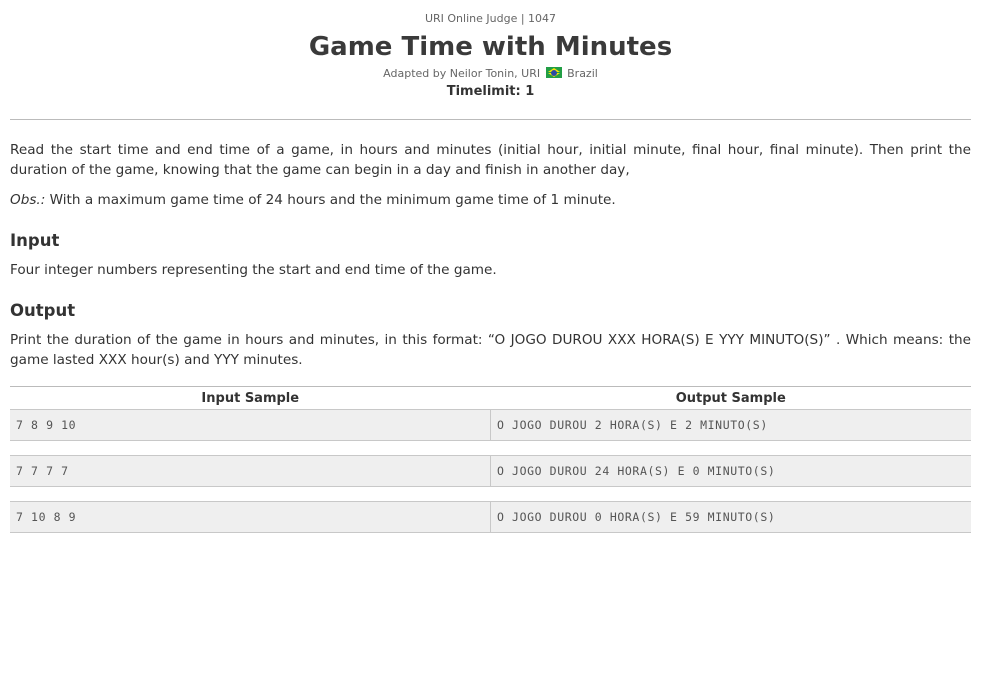  Describe the element at coordinates (490, 91) in the screenshot. I see `timelimit-label: Timelimit: 1` at that location.